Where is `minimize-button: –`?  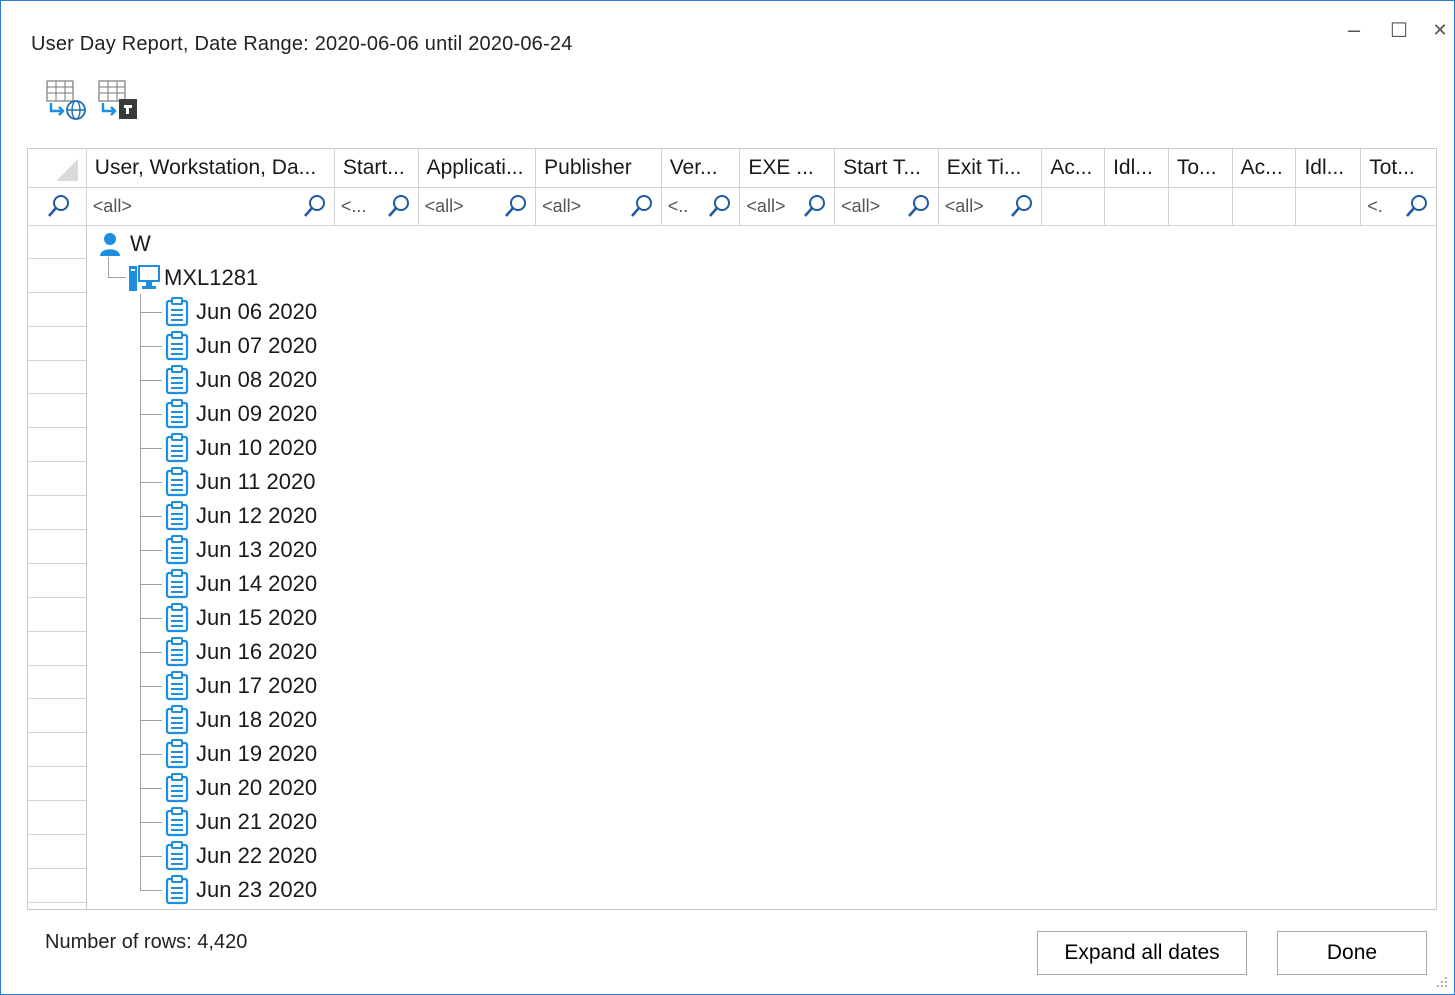 minimize-button: – is located at coordinates (1354, 30).